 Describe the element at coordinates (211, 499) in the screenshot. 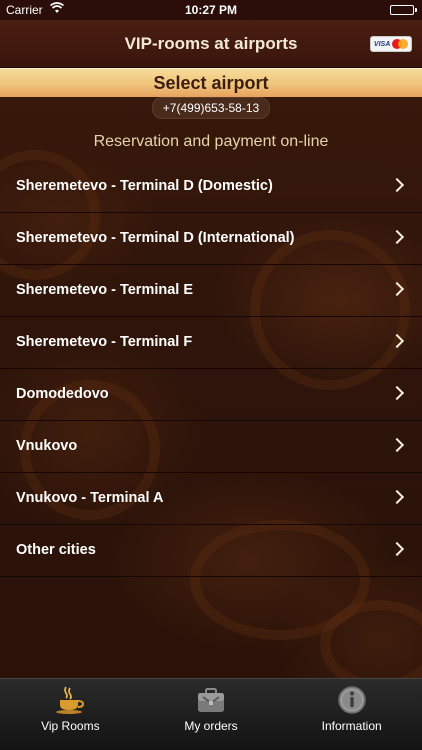

I see `airport-row: Vnukovo - Terminal A` at that location.